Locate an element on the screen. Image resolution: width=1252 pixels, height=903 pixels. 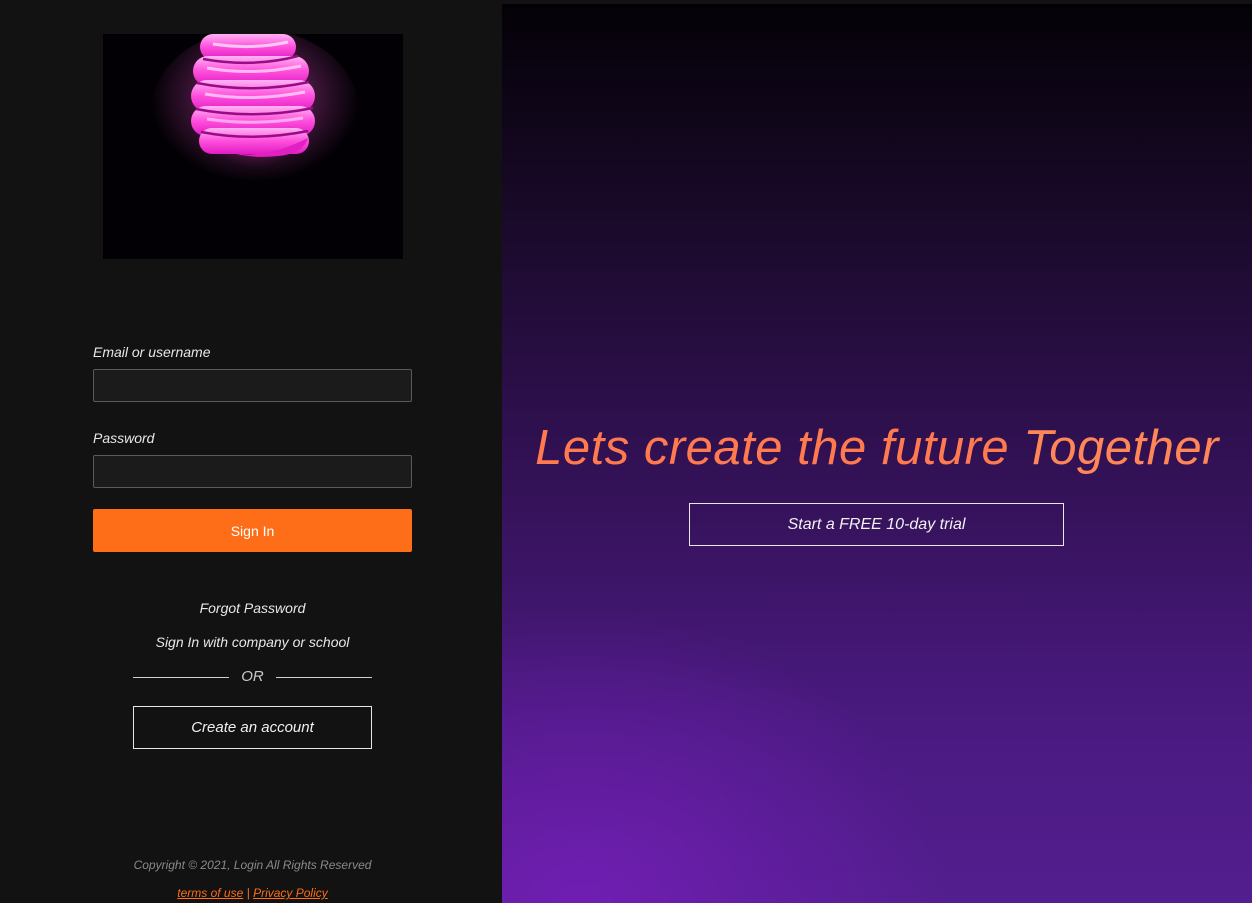
password-field is located at coordinates (252, 471).